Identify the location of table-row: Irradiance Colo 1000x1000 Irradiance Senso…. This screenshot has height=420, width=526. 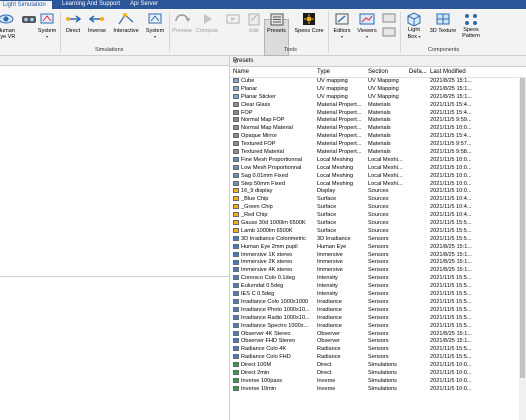
(378, 303).